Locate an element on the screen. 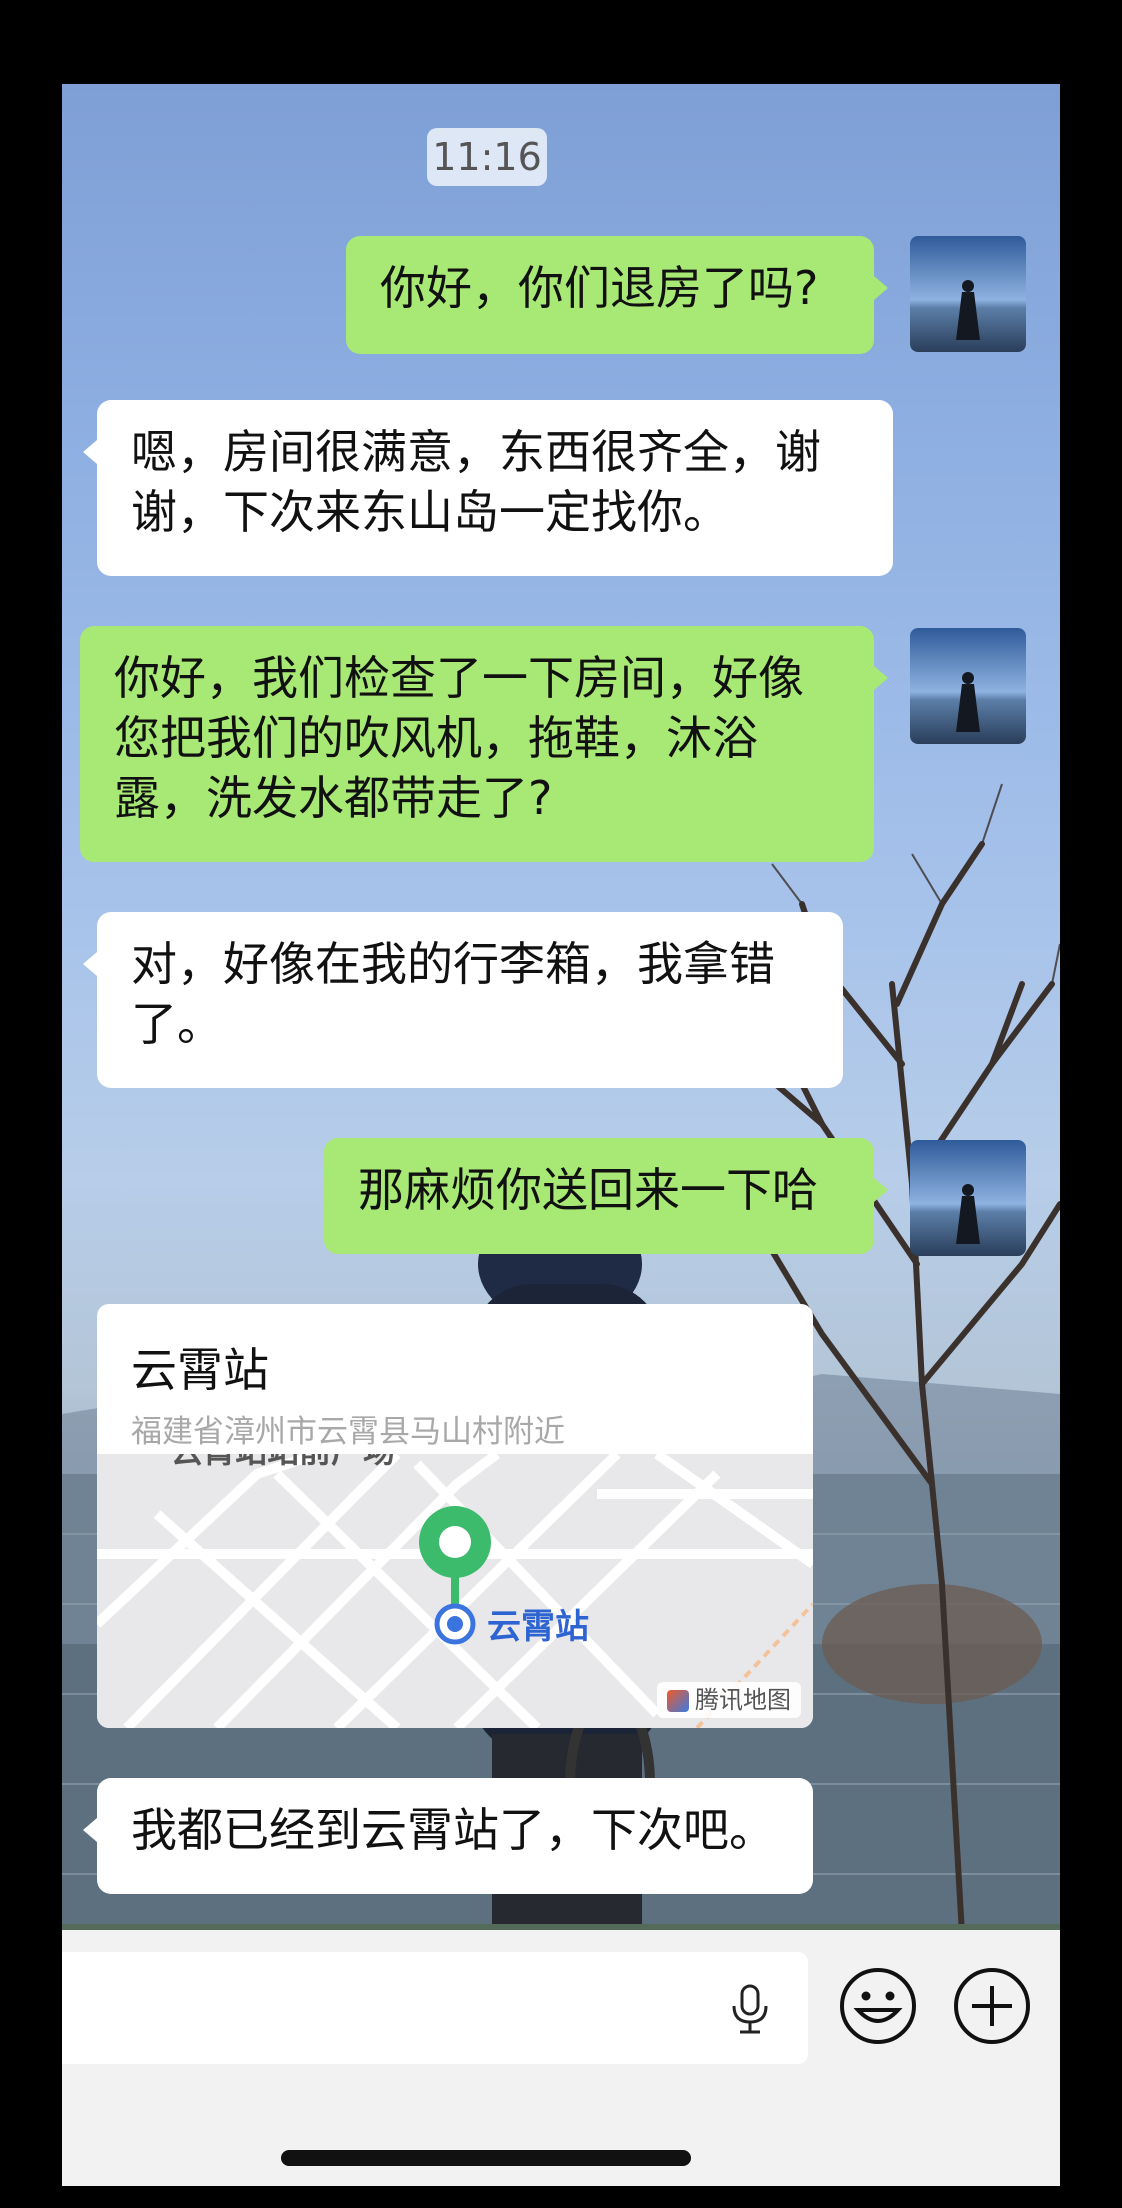  message-input is located at coordinates (435, 2008).